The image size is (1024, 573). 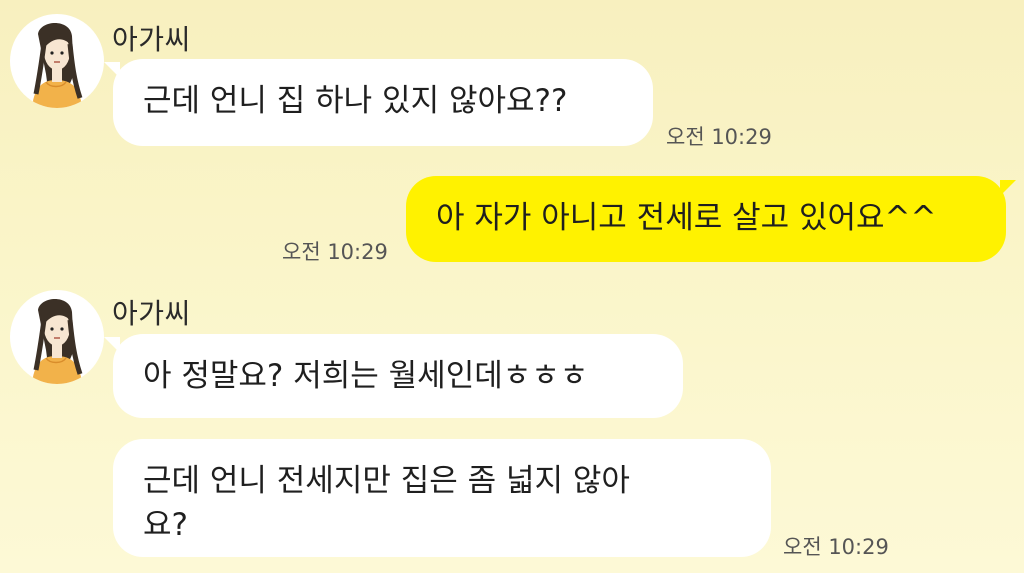 I want to click on message-bubble: 근데 언니 집 하나 있지 않아요??, so click(x=383, y=102).